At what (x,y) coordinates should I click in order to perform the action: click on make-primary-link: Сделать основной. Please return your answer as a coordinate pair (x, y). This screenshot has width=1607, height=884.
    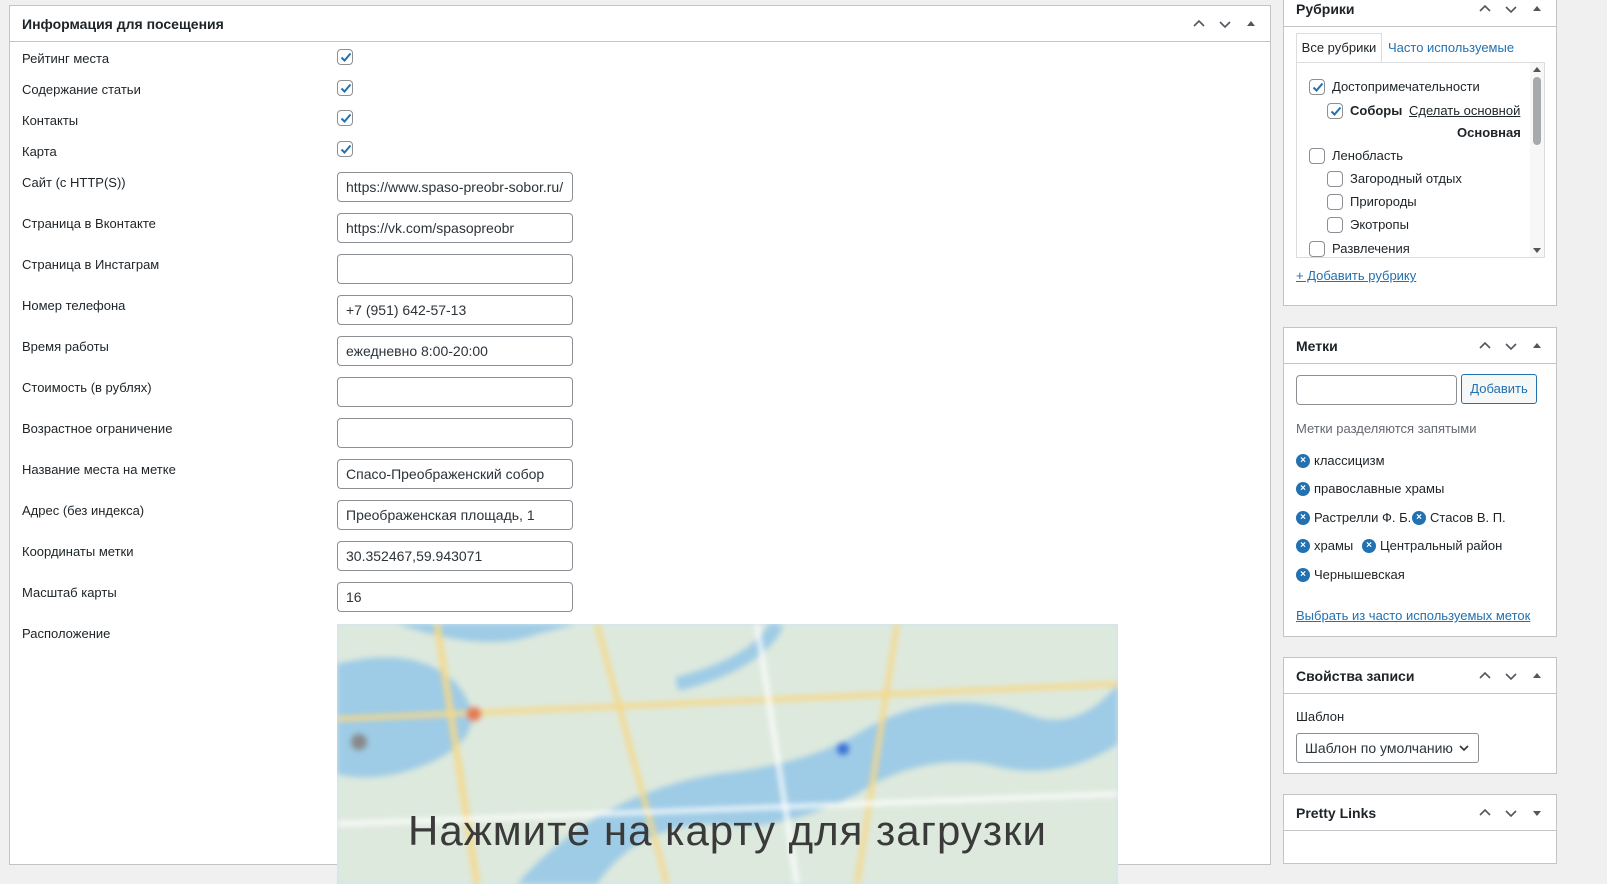
    Looking at the image, I should click on (1464, 111).